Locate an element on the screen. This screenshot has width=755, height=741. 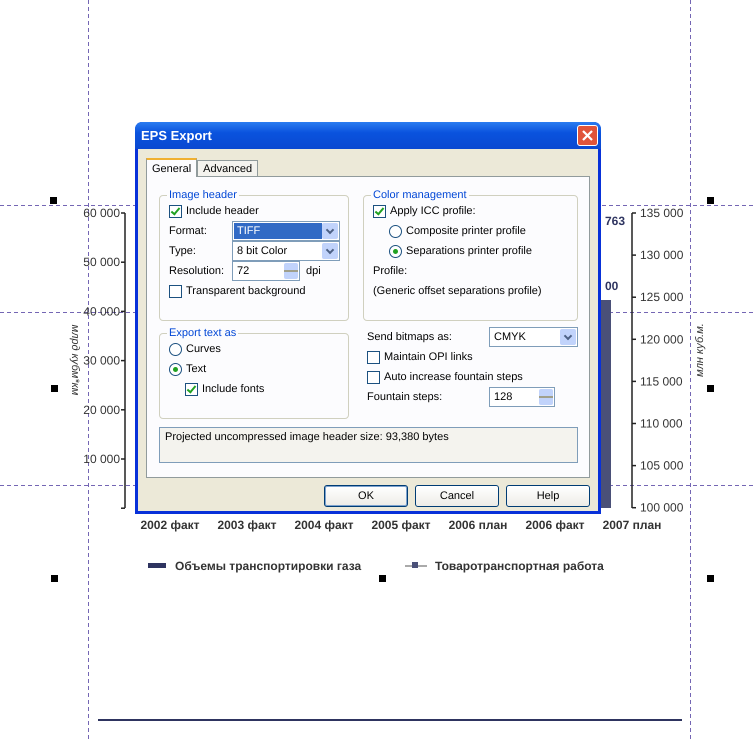
axis-tick-label: 50 000 is located at coordinates (101, 262).